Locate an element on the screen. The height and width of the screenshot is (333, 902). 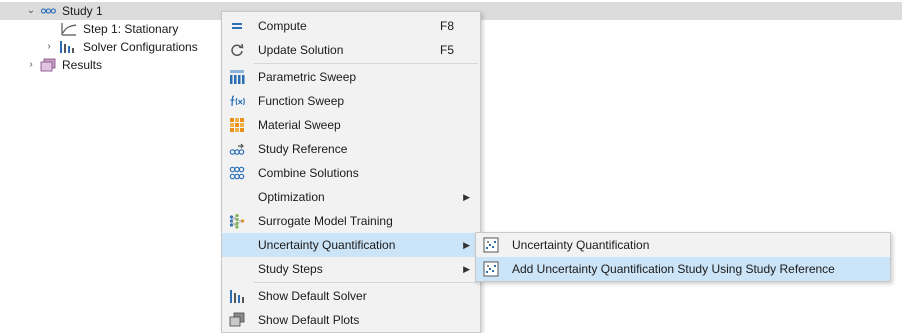
menu-item-study-reference: Study Reference is located at coordinates (351, 149).